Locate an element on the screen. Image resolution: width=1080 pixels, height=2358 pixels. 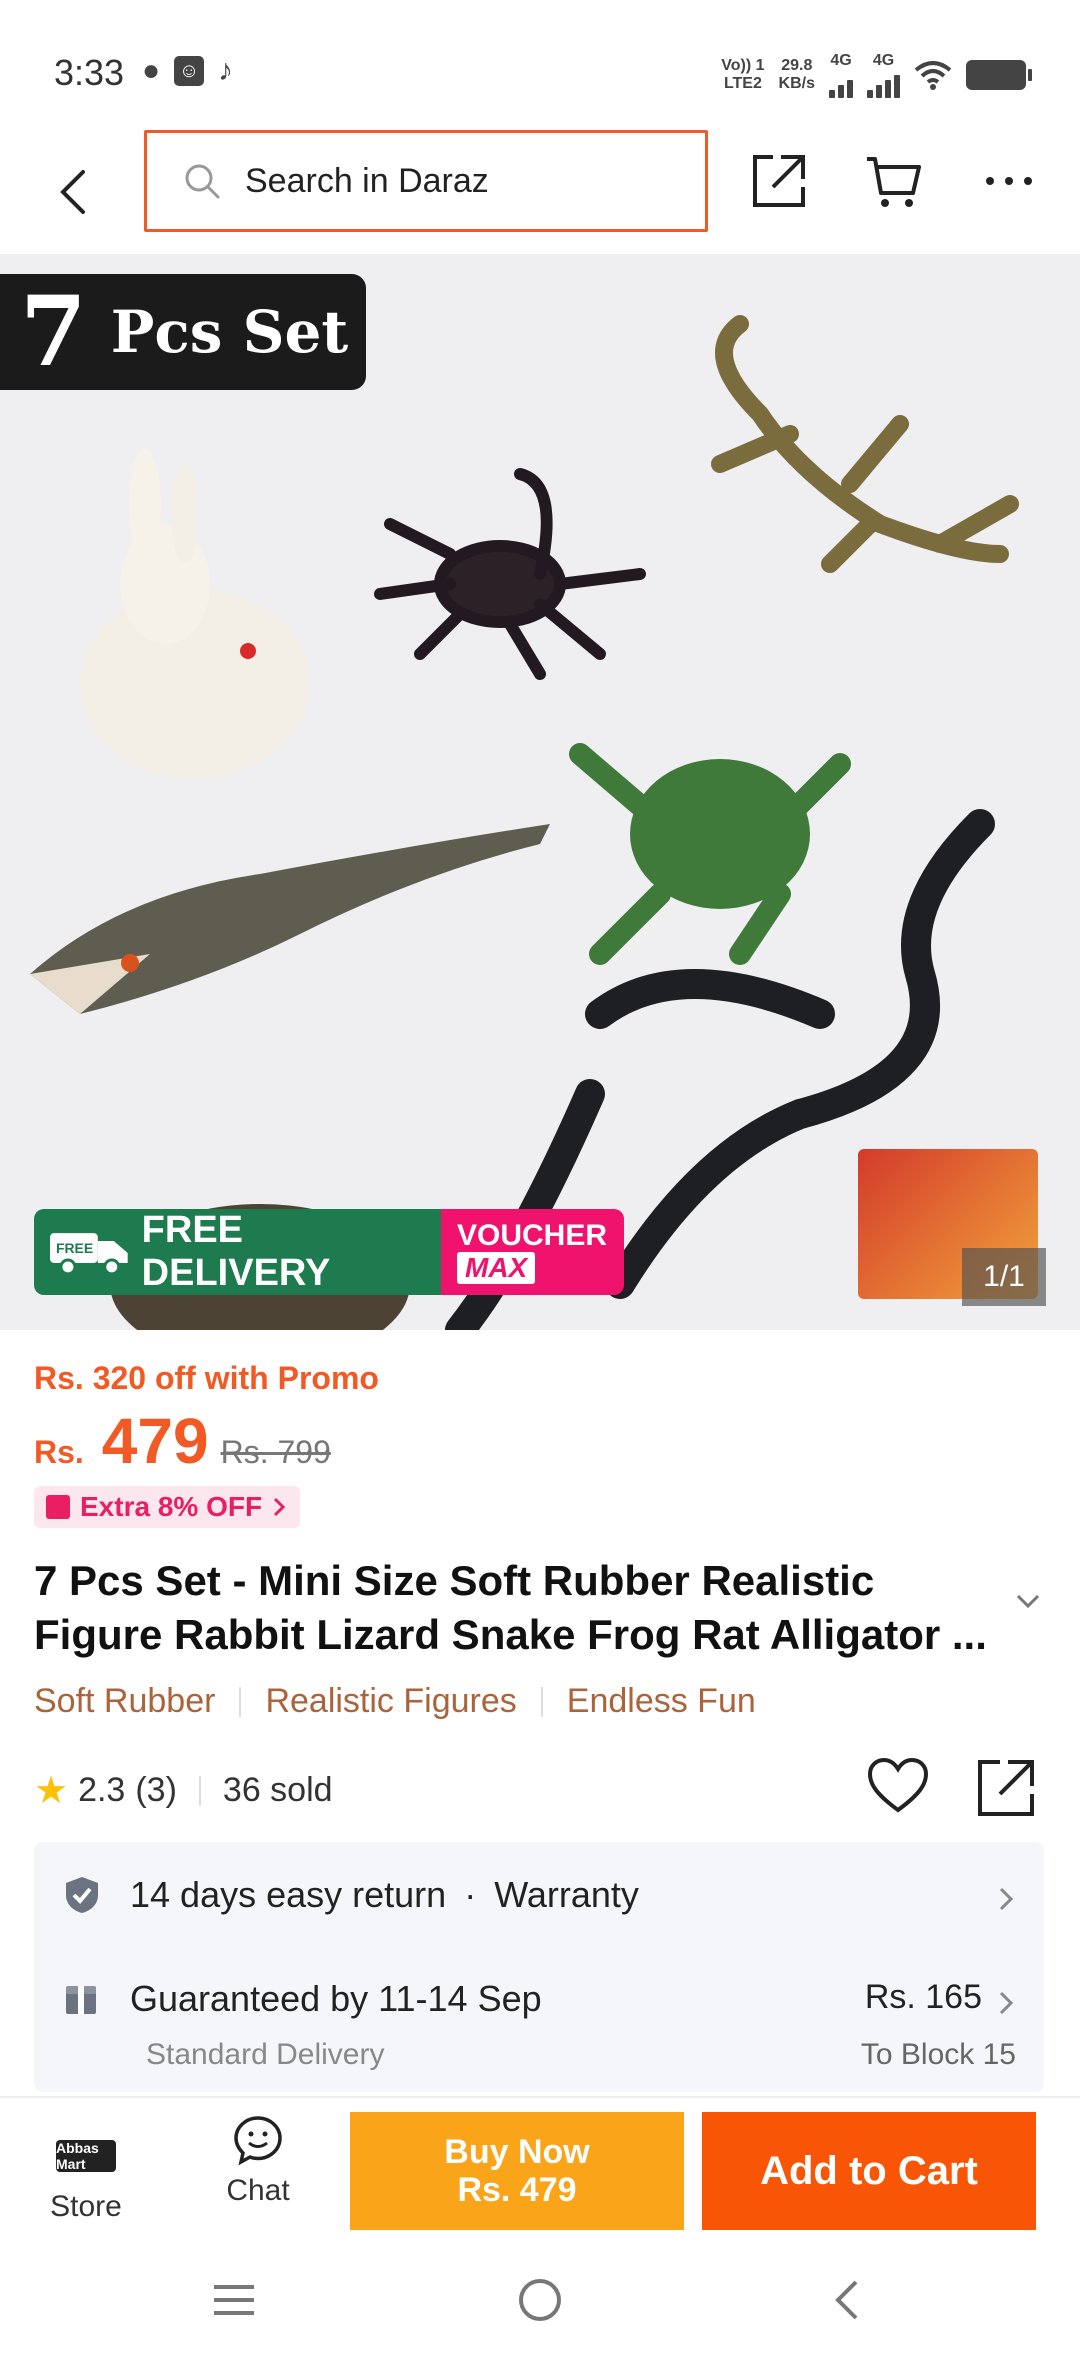
status-bar: 3:33 ● ☺ ♪ Vo)) 1 LTE2 29.8 KB/s 4G 4G is located at coordinates (540, 65).